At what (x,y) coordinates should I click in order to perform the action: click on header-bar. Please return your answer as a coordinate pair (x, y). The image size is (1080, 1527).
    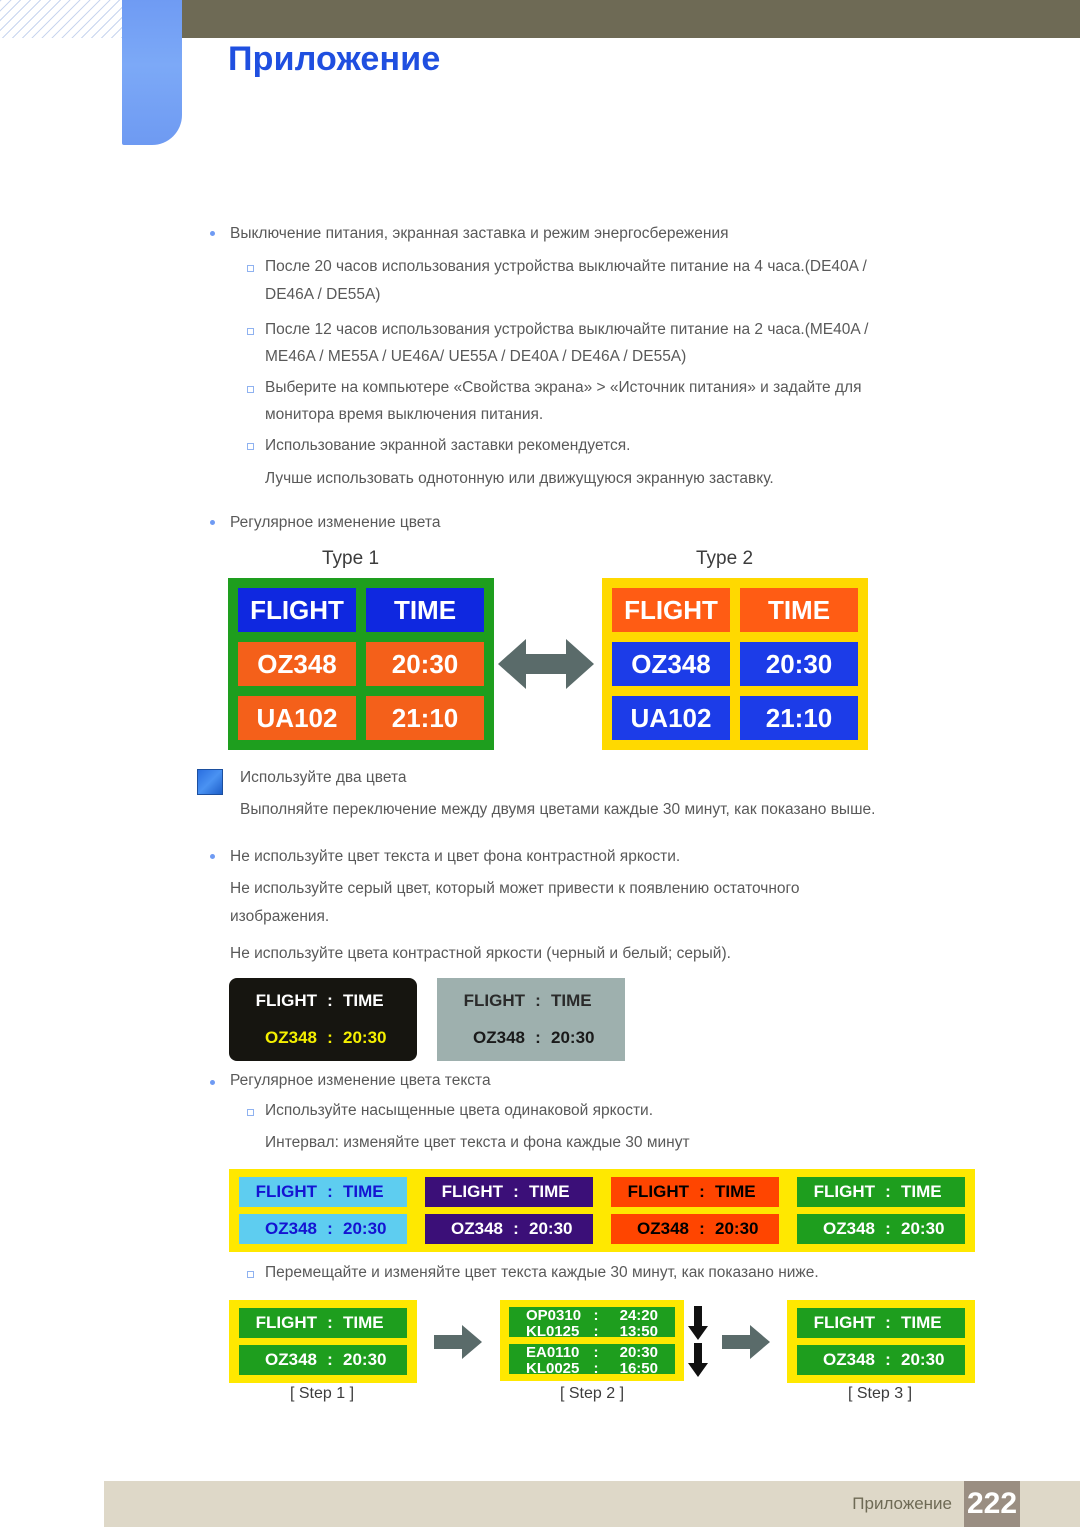
    Looking at the image, I should click on (629, 19).